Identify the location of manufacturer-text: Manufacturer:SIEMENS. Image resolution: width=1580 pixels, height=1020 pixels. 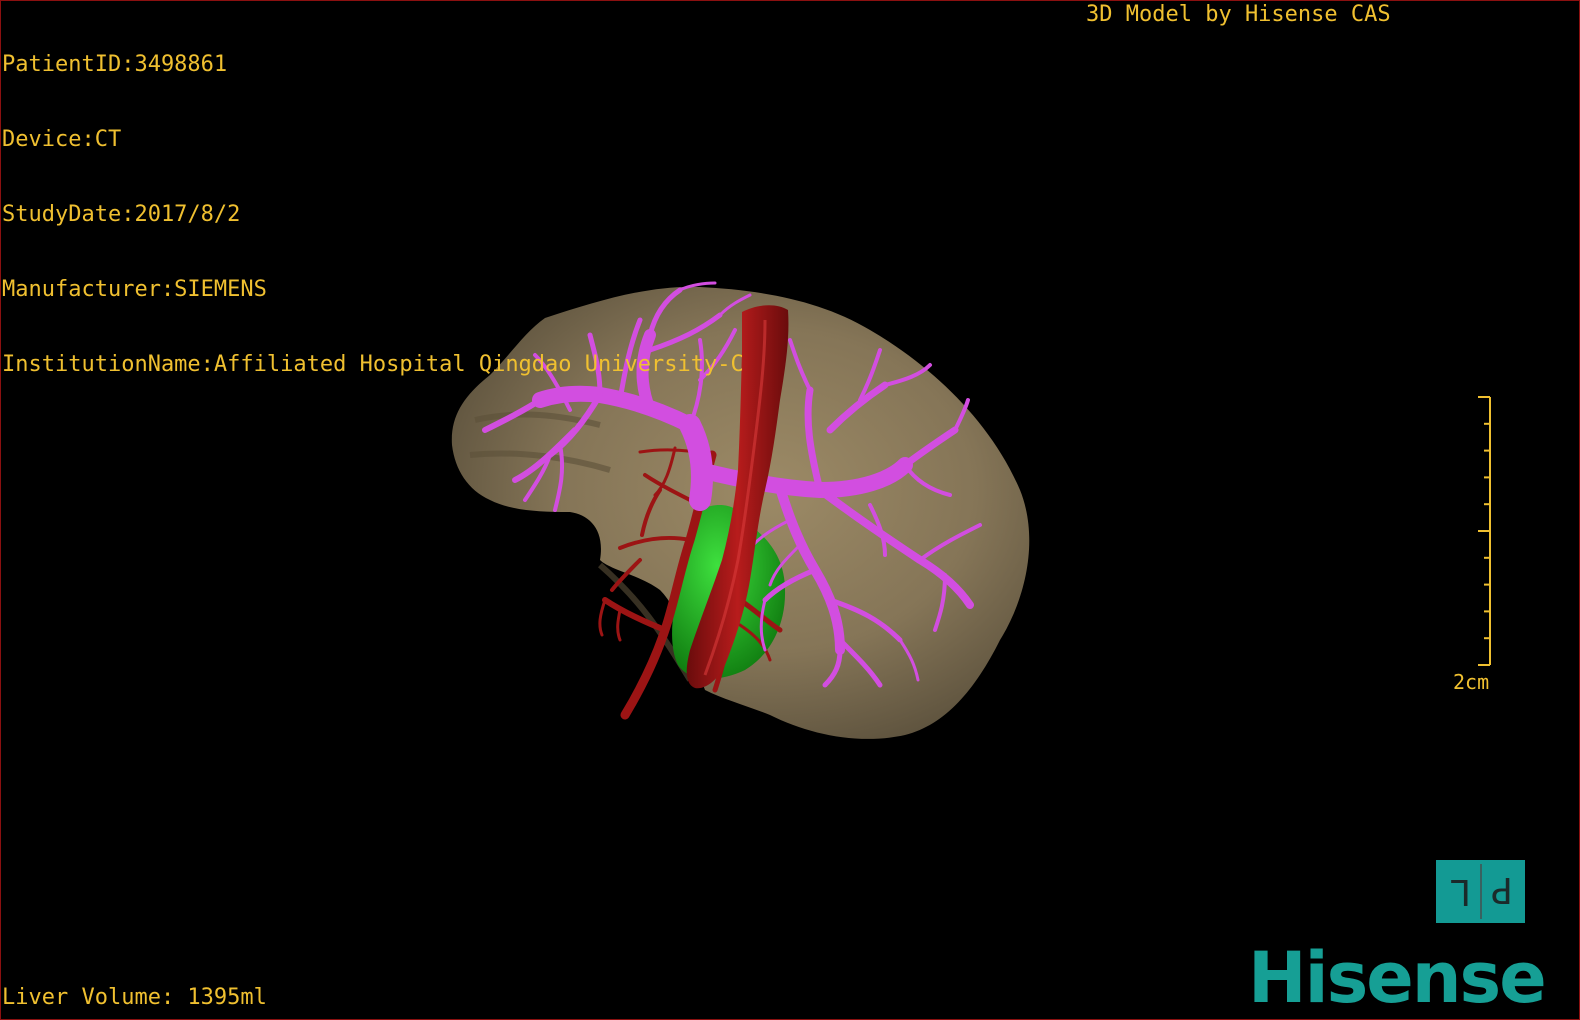
(134, 289).